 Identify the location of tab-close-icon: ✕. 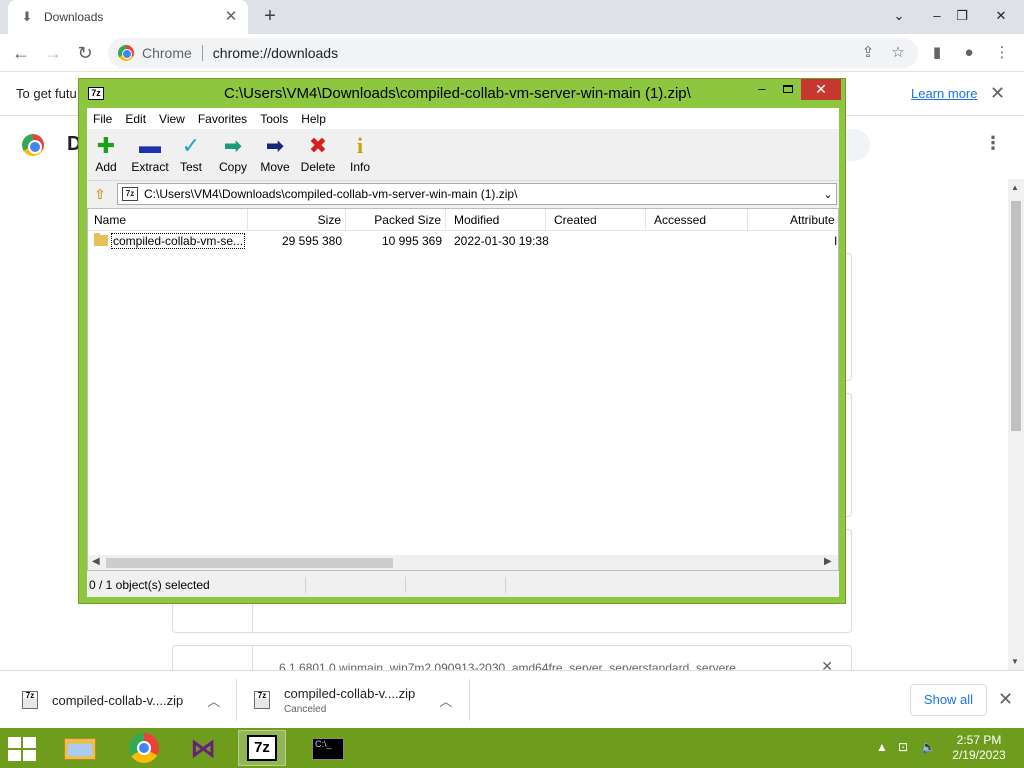
(231, 17).